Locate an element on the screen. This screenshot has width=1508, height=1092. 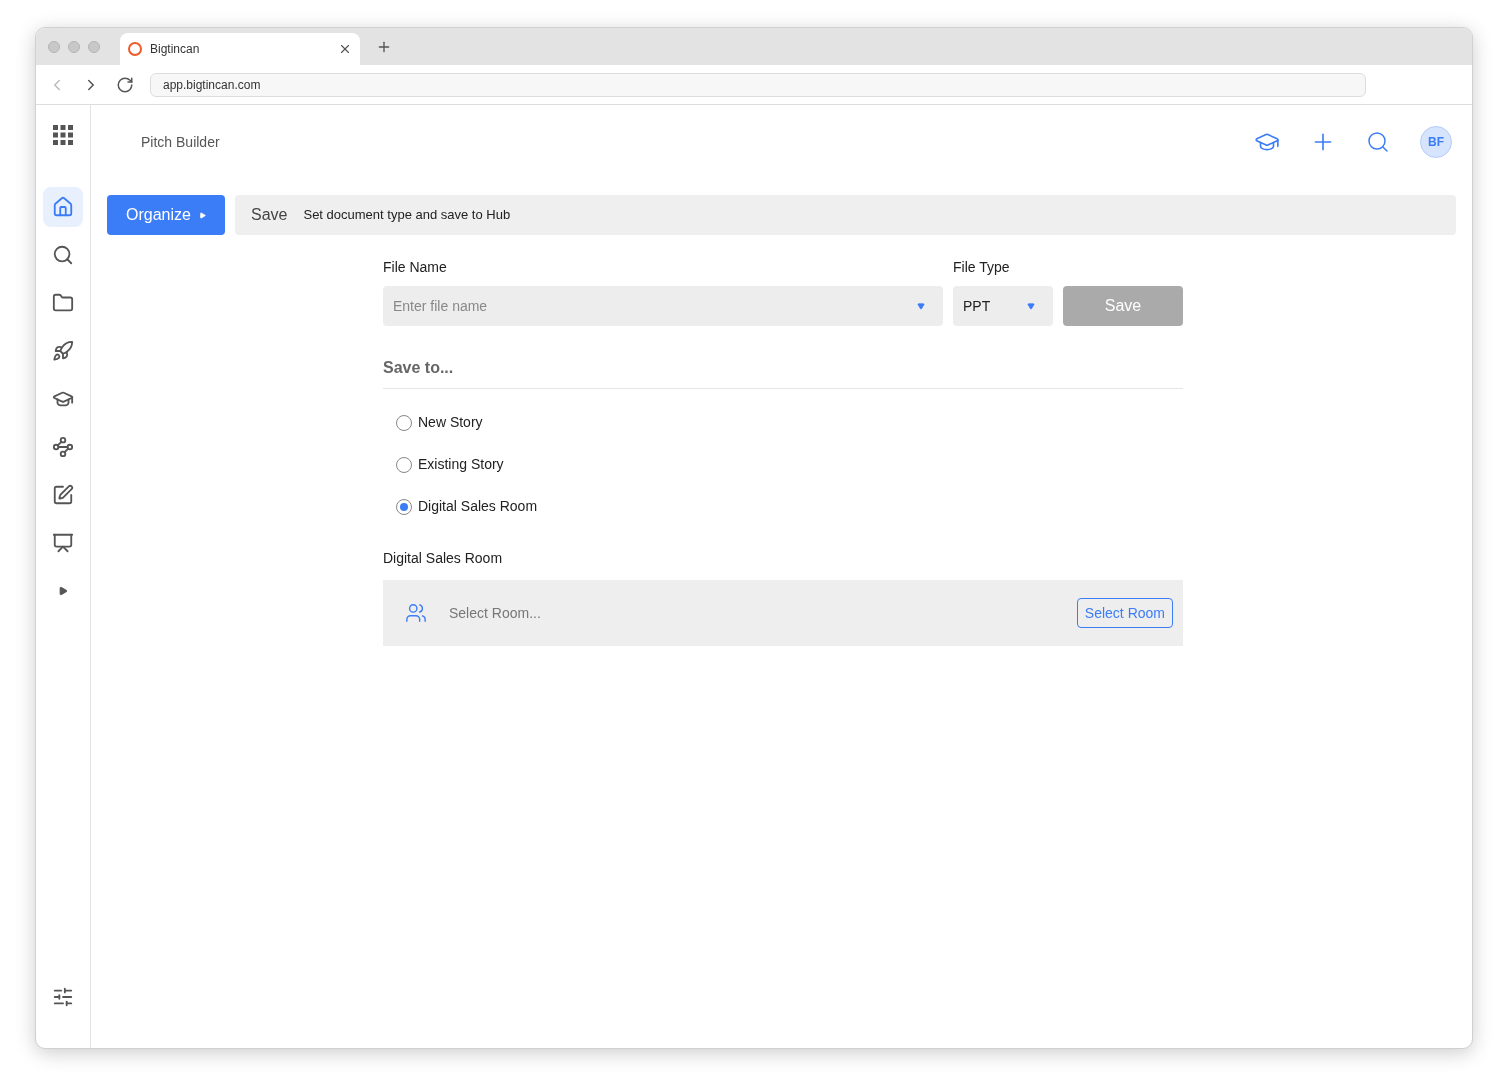
file-name-field: Enter file name is located at coordinates (663, 306).